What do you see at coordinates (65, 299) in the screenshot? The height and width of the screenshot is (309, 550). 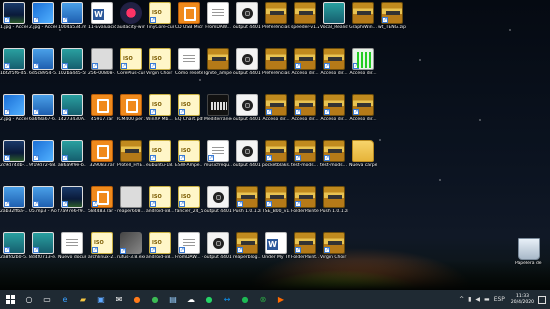 I see `edge-taskbar-button: e` at bounding box center [65, 299].